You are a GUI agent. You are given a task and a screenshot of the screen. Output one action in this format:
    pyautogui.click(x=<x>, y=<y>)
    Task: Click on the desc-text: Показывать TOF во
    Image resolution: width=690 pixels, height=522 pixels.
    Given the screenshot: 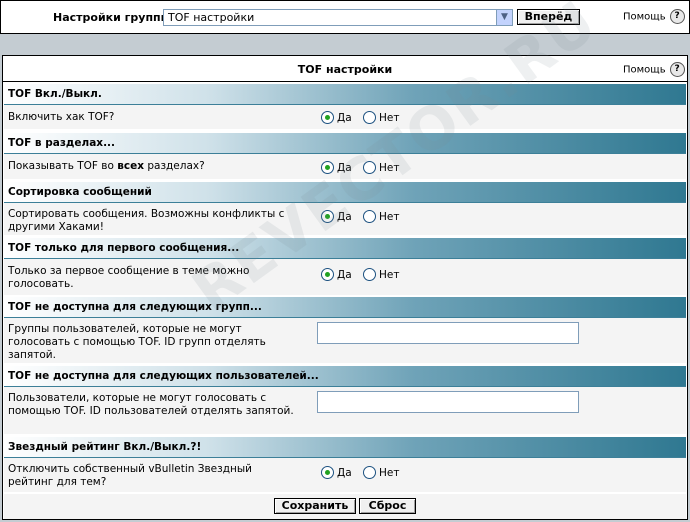 What is the action you would take?
    pyautogui.click(x=63, y=166)
    